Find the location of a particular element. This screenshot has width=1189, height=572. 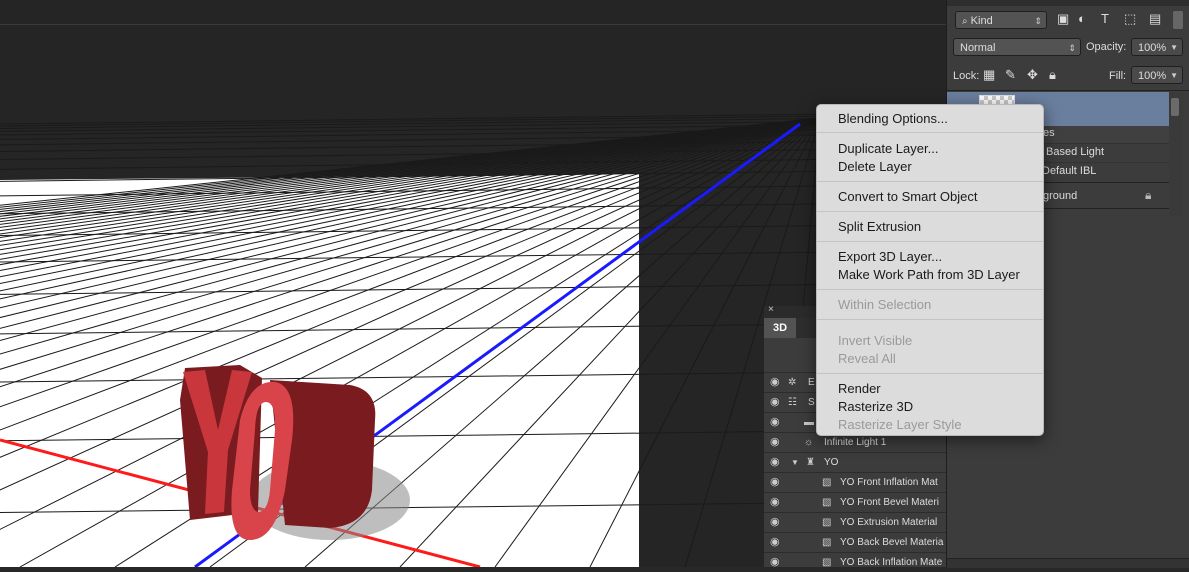

scene-row-label: YO Back Bevel Materia is located at coordinates (892, 542).